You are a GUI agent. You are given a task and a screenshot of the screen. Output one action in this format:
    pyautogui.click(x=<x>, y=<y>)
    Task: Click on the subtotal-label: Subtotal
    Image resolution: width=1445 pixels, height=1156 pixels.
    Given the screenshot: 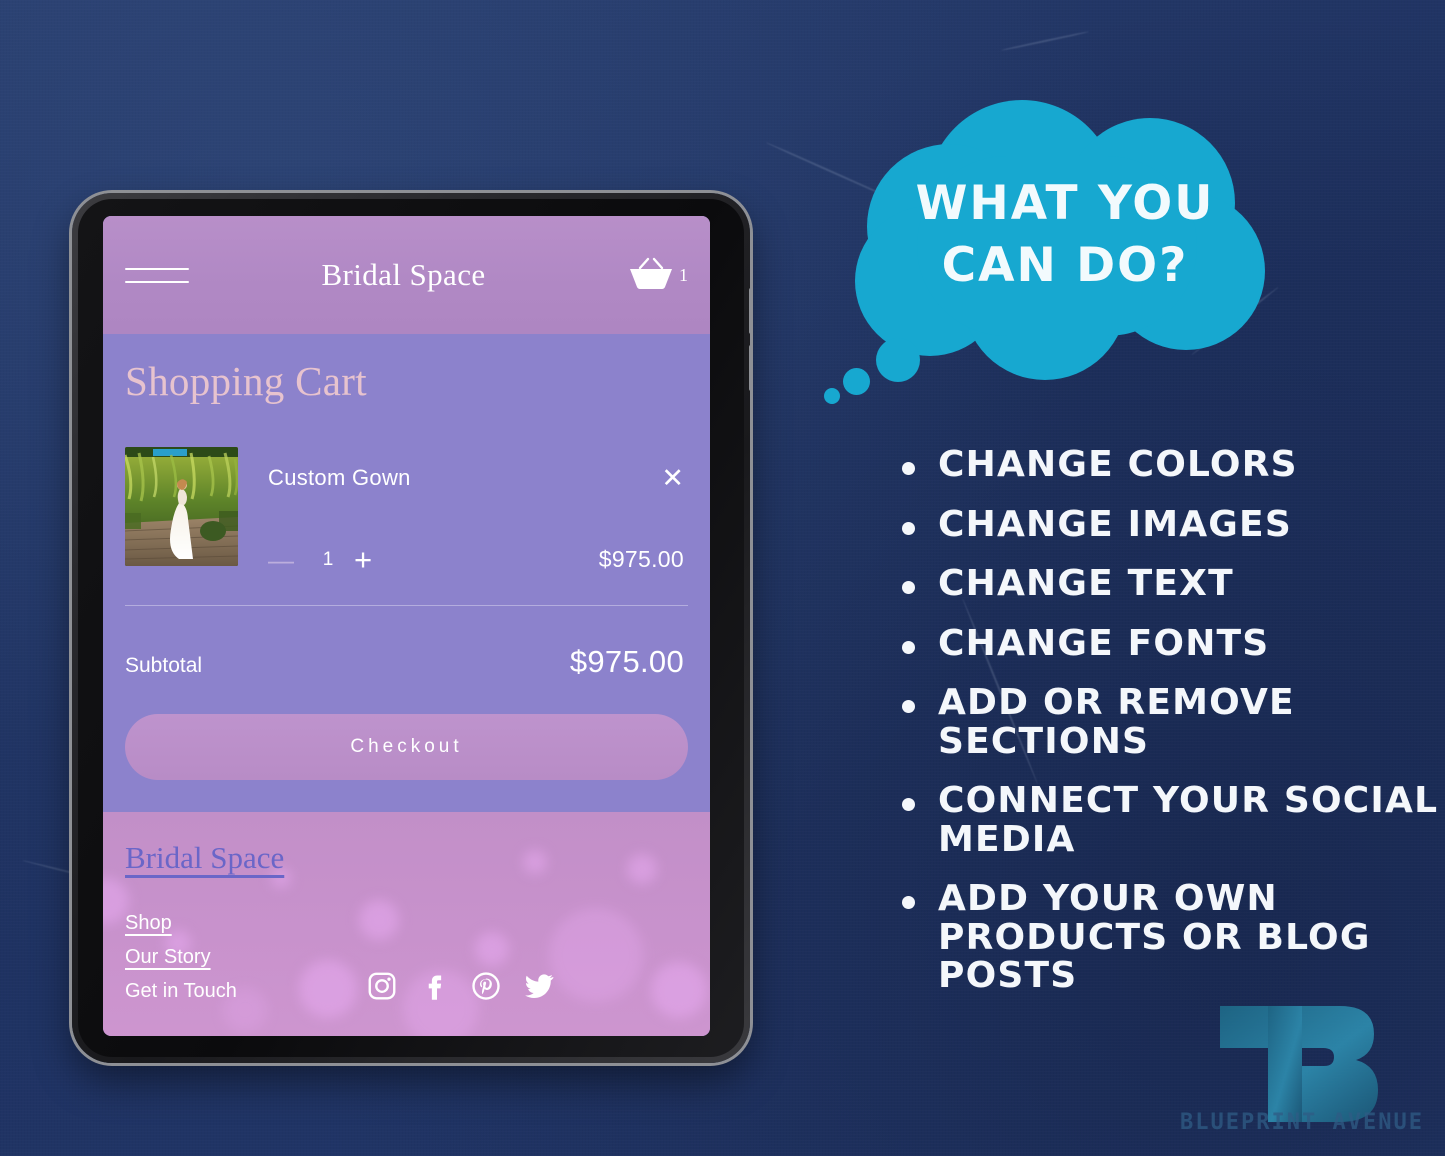 What is the action you would take?
    pyautogui.click(x=164, y=666)
    